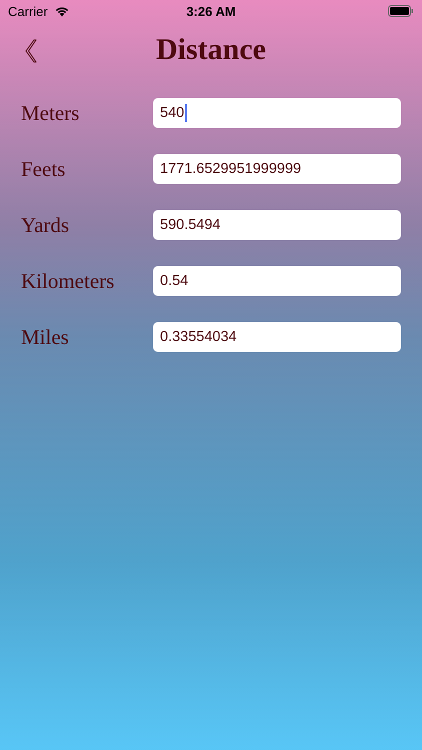  Describe the element at coordinates (277, 225) in the screenshot. I see `input-field: 590.5494` at that location.